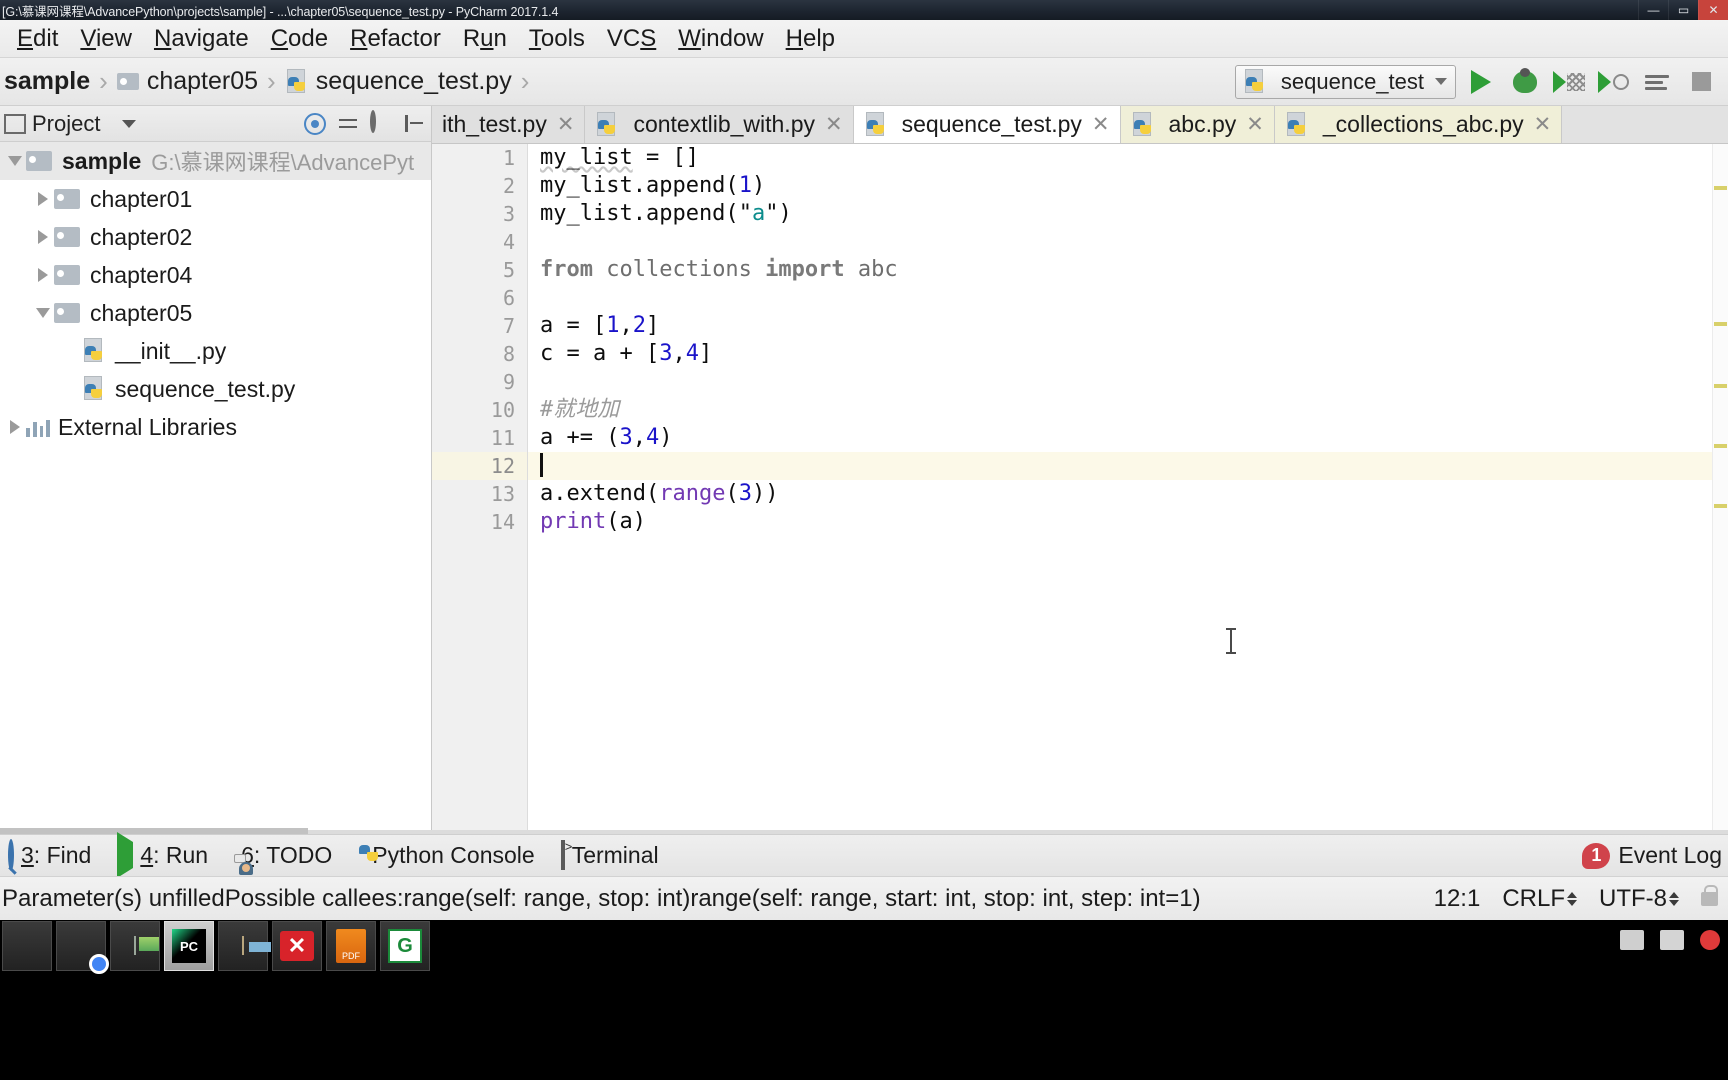 Image resolution: width=1728 pixels, height=1080 pixels. Describe the element at coordinates (557, 39) in the screenshot. I see `menu-item-tools: Tools` at that location.